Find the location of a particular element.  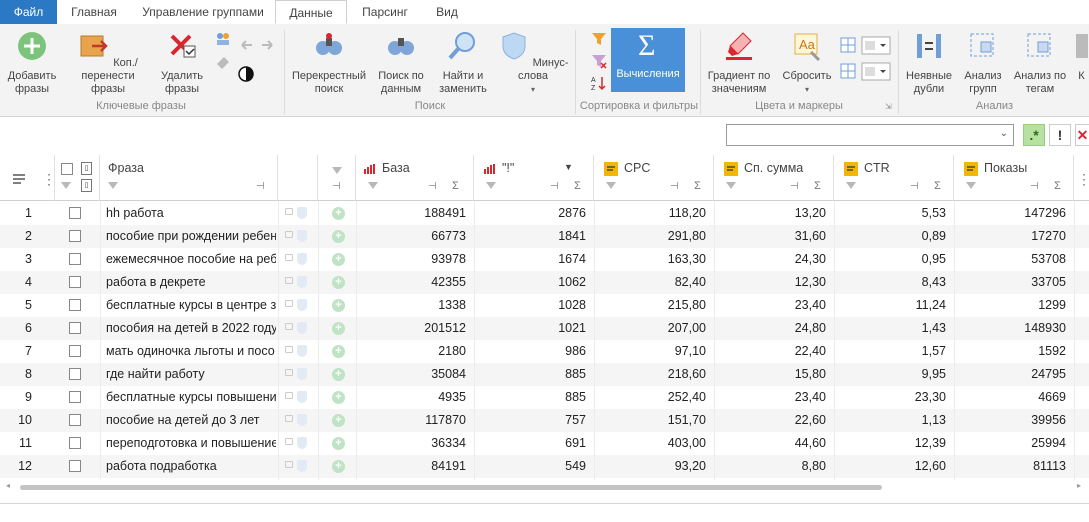

ctr-cell: 11,24 is located at coordinates (890, 305).